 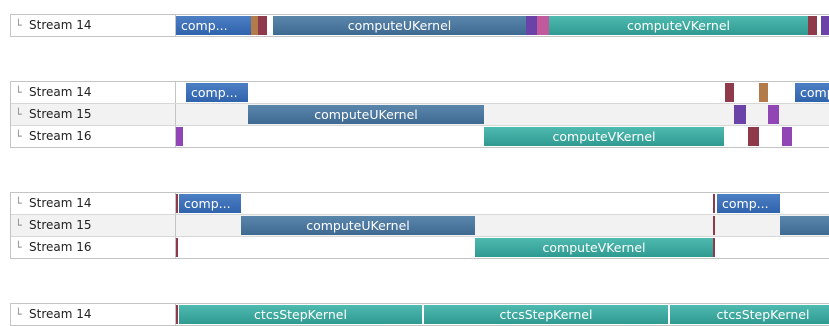 I want to click on stream-track: comp... computeUKernel computeVKernel, so click(x=502, y=25).